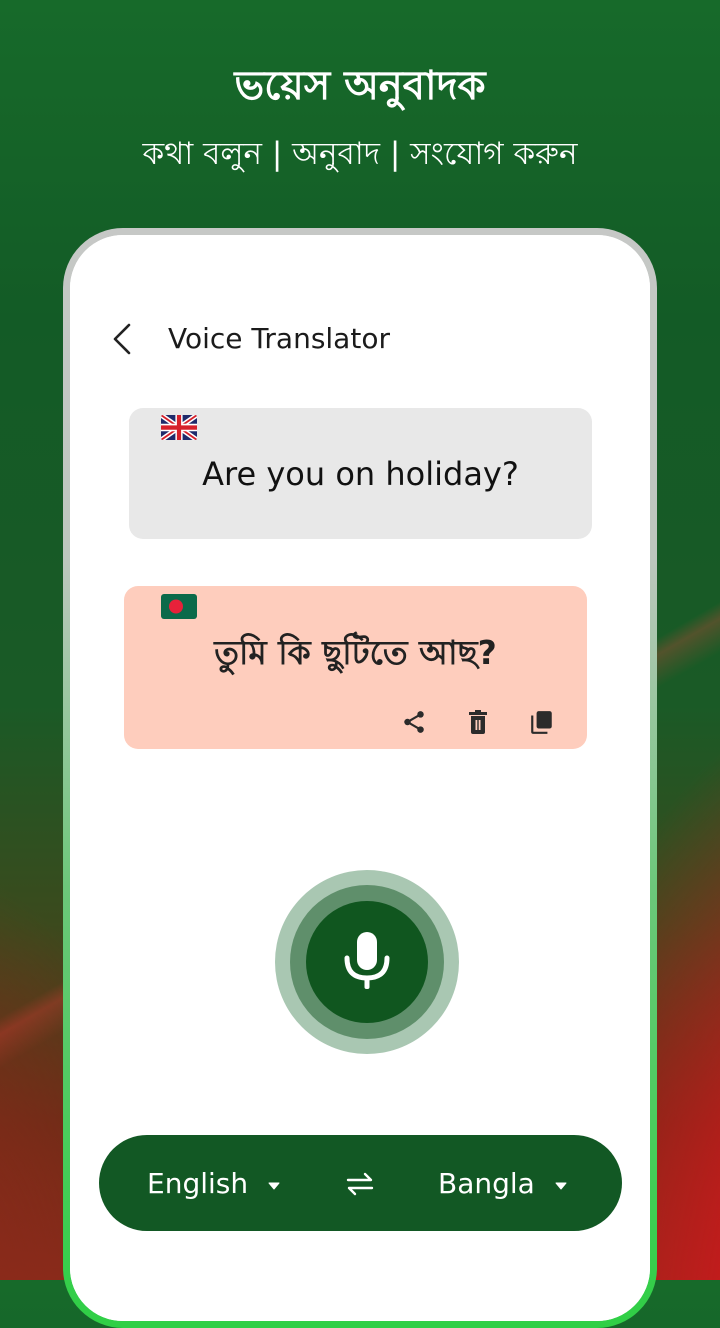 Image resolution: width=720 pixels, height=1328 pixels. I want to click on delete-button, so click(478, 722).